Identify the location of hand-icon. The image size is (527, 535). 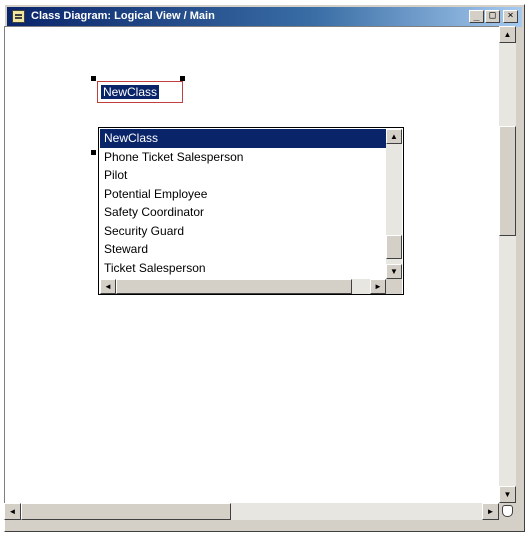
(507, 511).